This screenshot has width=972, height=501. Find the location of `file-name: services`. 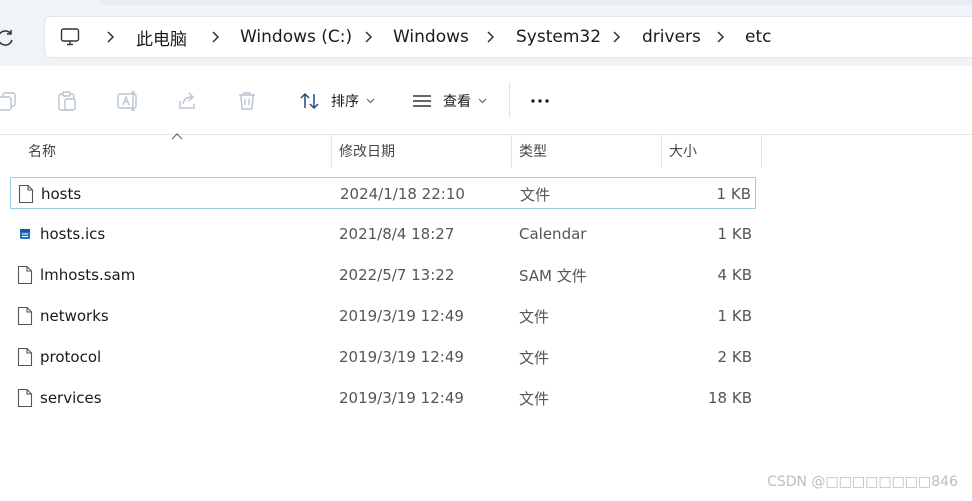

file-name: services is located at coordinates (71, 398).